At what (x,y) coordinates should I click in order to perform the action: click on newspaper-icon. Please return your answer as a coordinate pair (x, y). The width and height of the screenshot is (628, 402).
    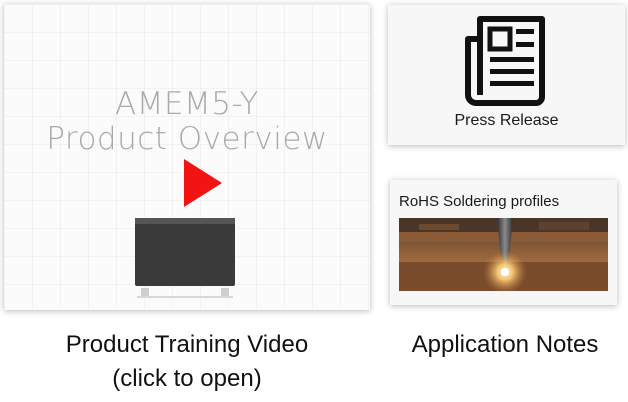
    Looking at the image, I should click on (505, 61).